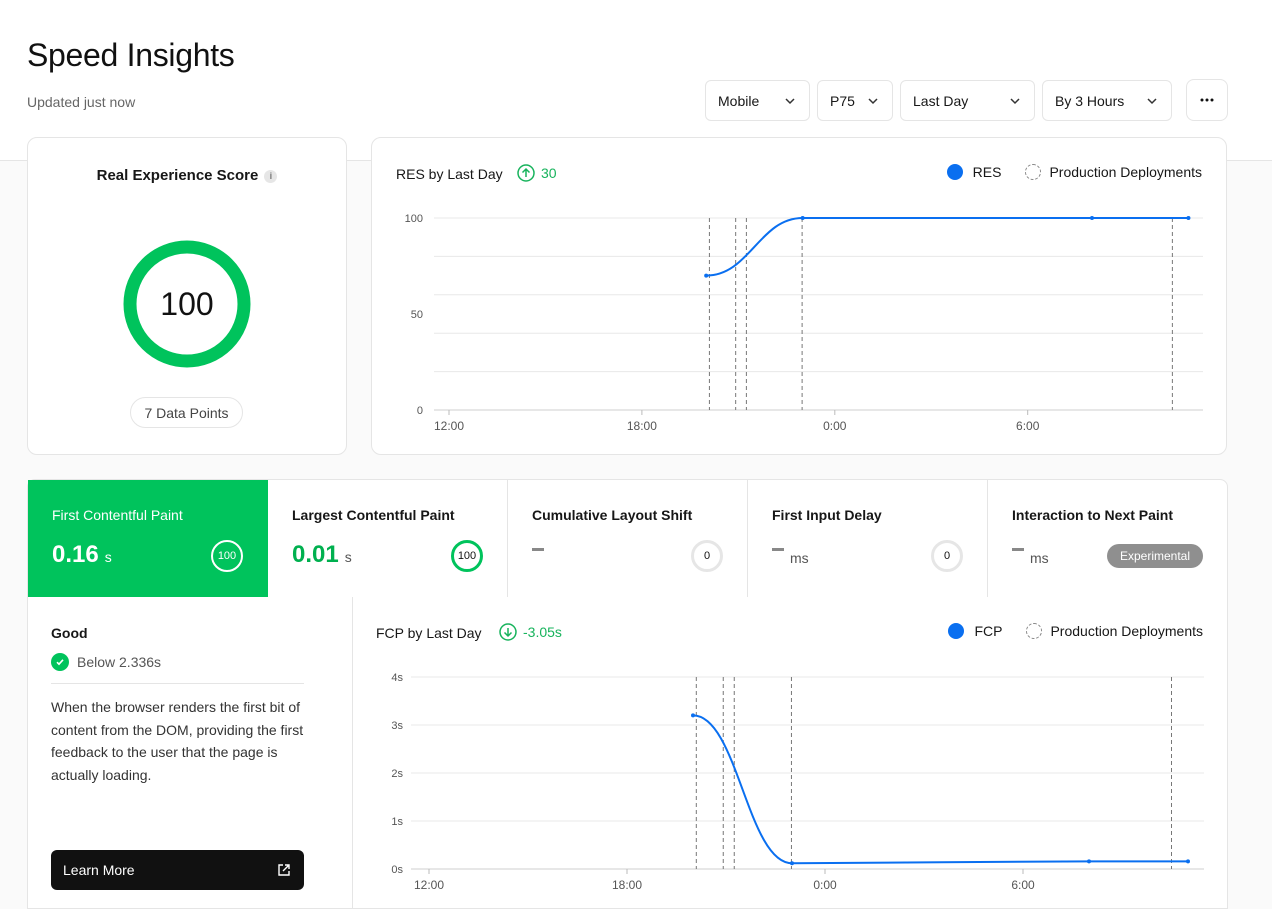 This screenshot has width=1272, height=909. I want to click on score-card-title-text: Real Experience Score, so click(177, 175).